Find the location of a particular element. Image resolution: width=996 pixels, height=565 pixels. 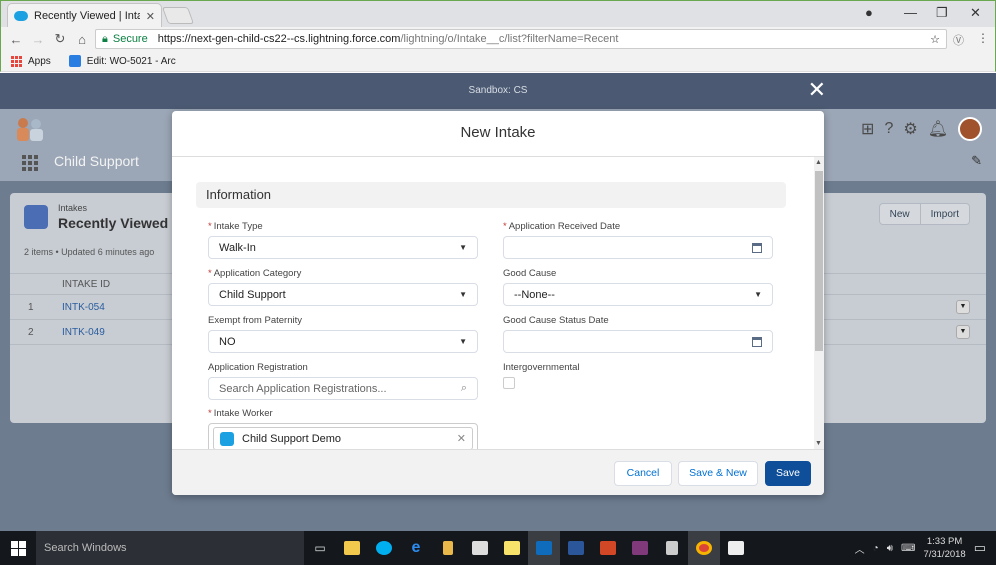

intergovernmental-checkbox is located at coordinates (509, 383).